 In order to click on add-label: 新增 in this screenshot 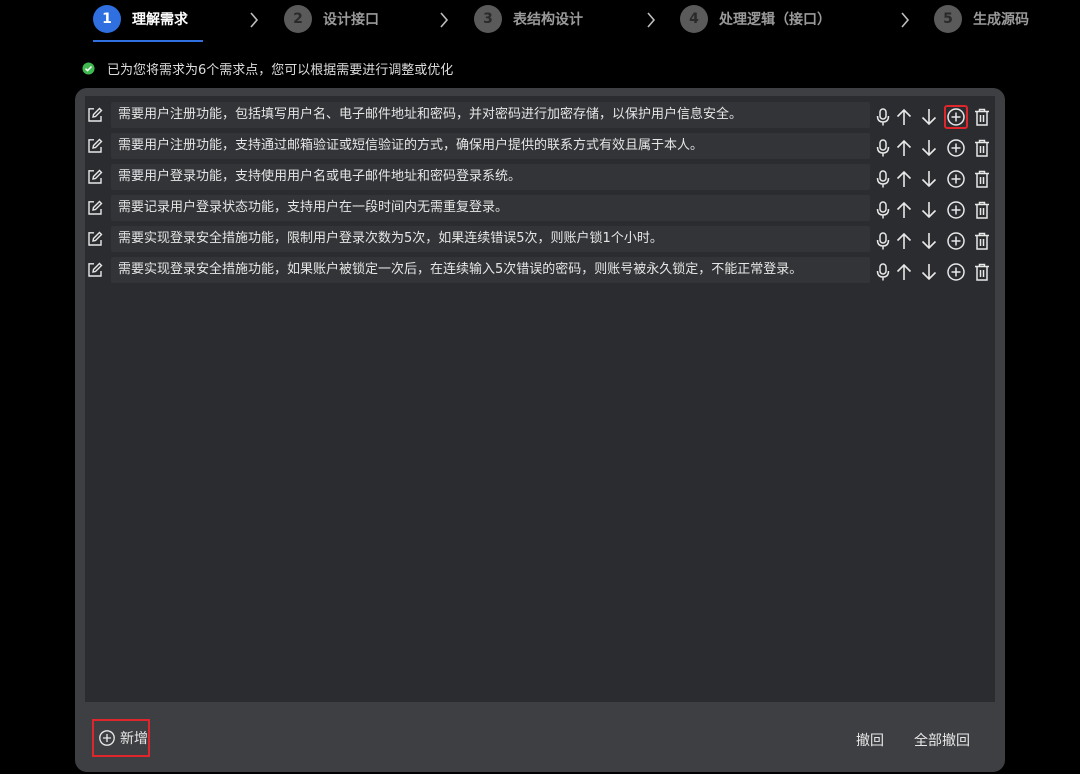, I will do `click(134, 739)`.